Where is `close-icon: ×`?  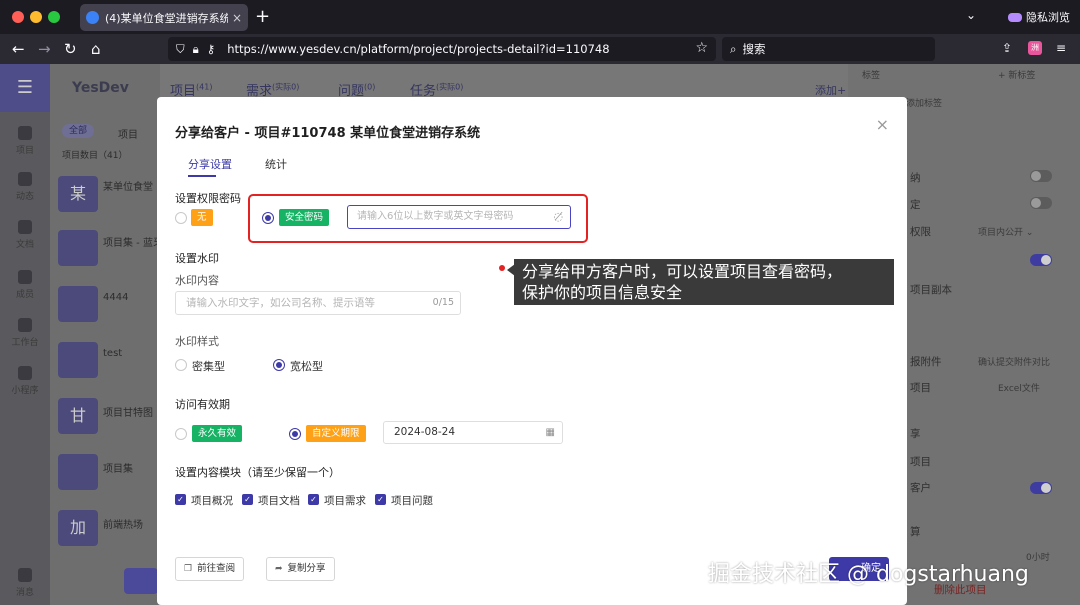
close-icon: × is located at coordinates (882, 124).